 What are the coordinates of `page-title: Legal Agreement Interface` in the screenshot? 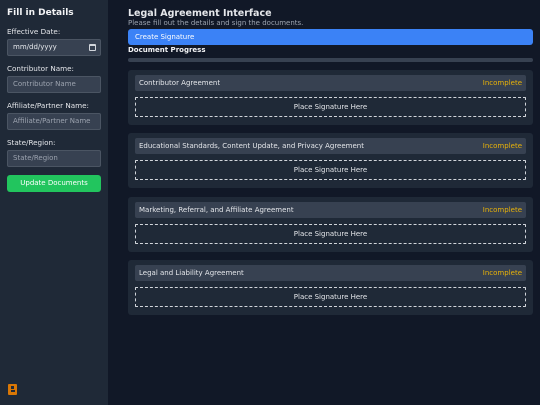 It's located at (200, 13).